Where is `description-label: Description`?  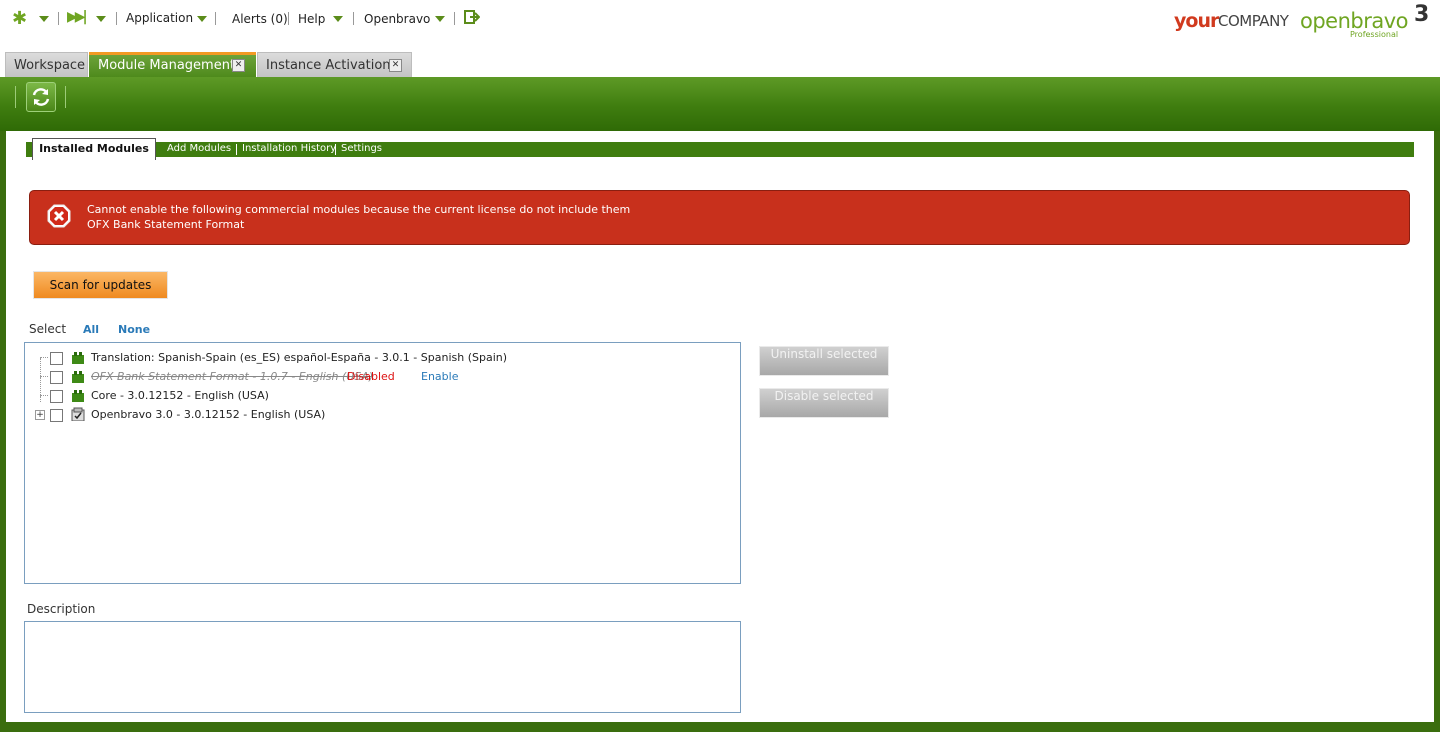 description-label: Description is located at coordinates (61, 609).